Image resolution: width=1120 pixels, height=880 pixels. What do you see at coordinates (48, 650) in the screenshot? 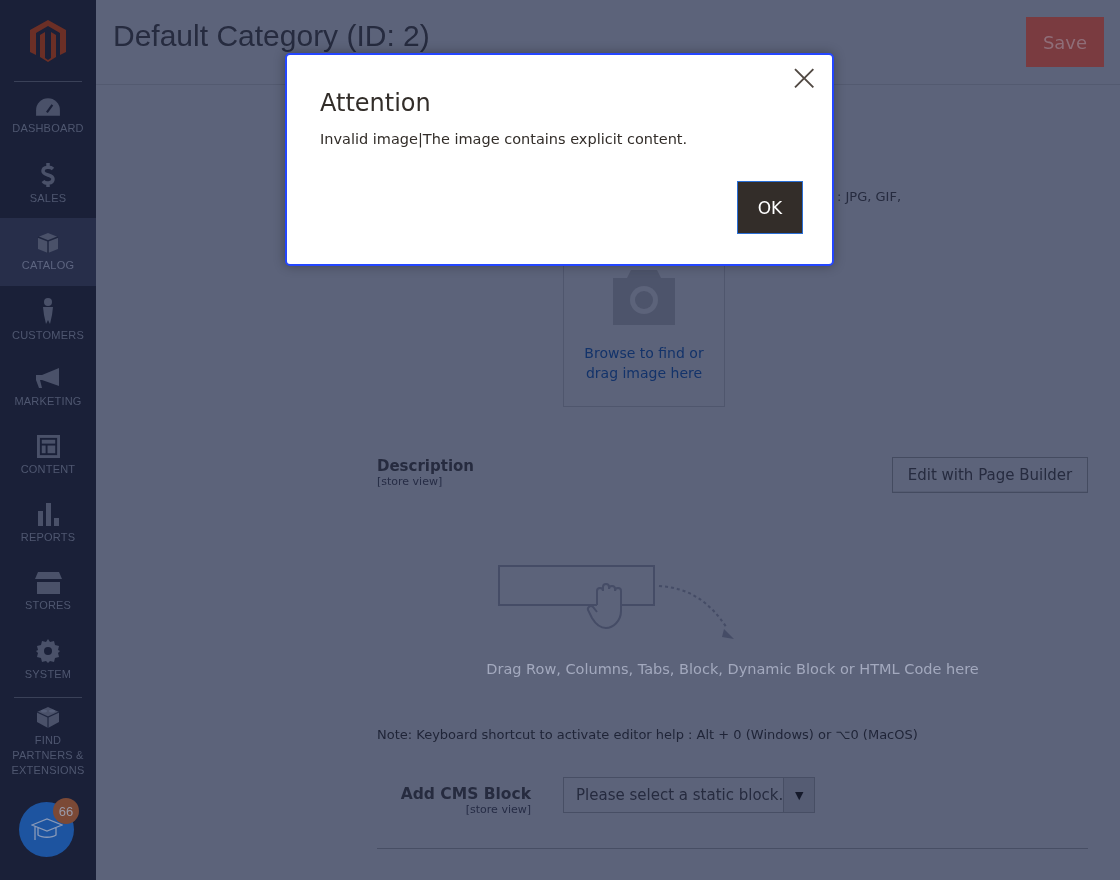
I see `settings-icon` at bounding box center [48, 650].